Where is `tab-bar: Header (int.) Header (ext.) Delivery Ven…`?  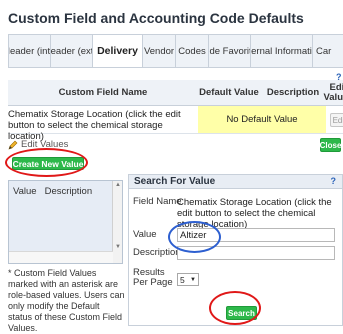 tab-bar: Header (int.) Header (ext.) Delivery Ven… is located at coordinates (175, 51).